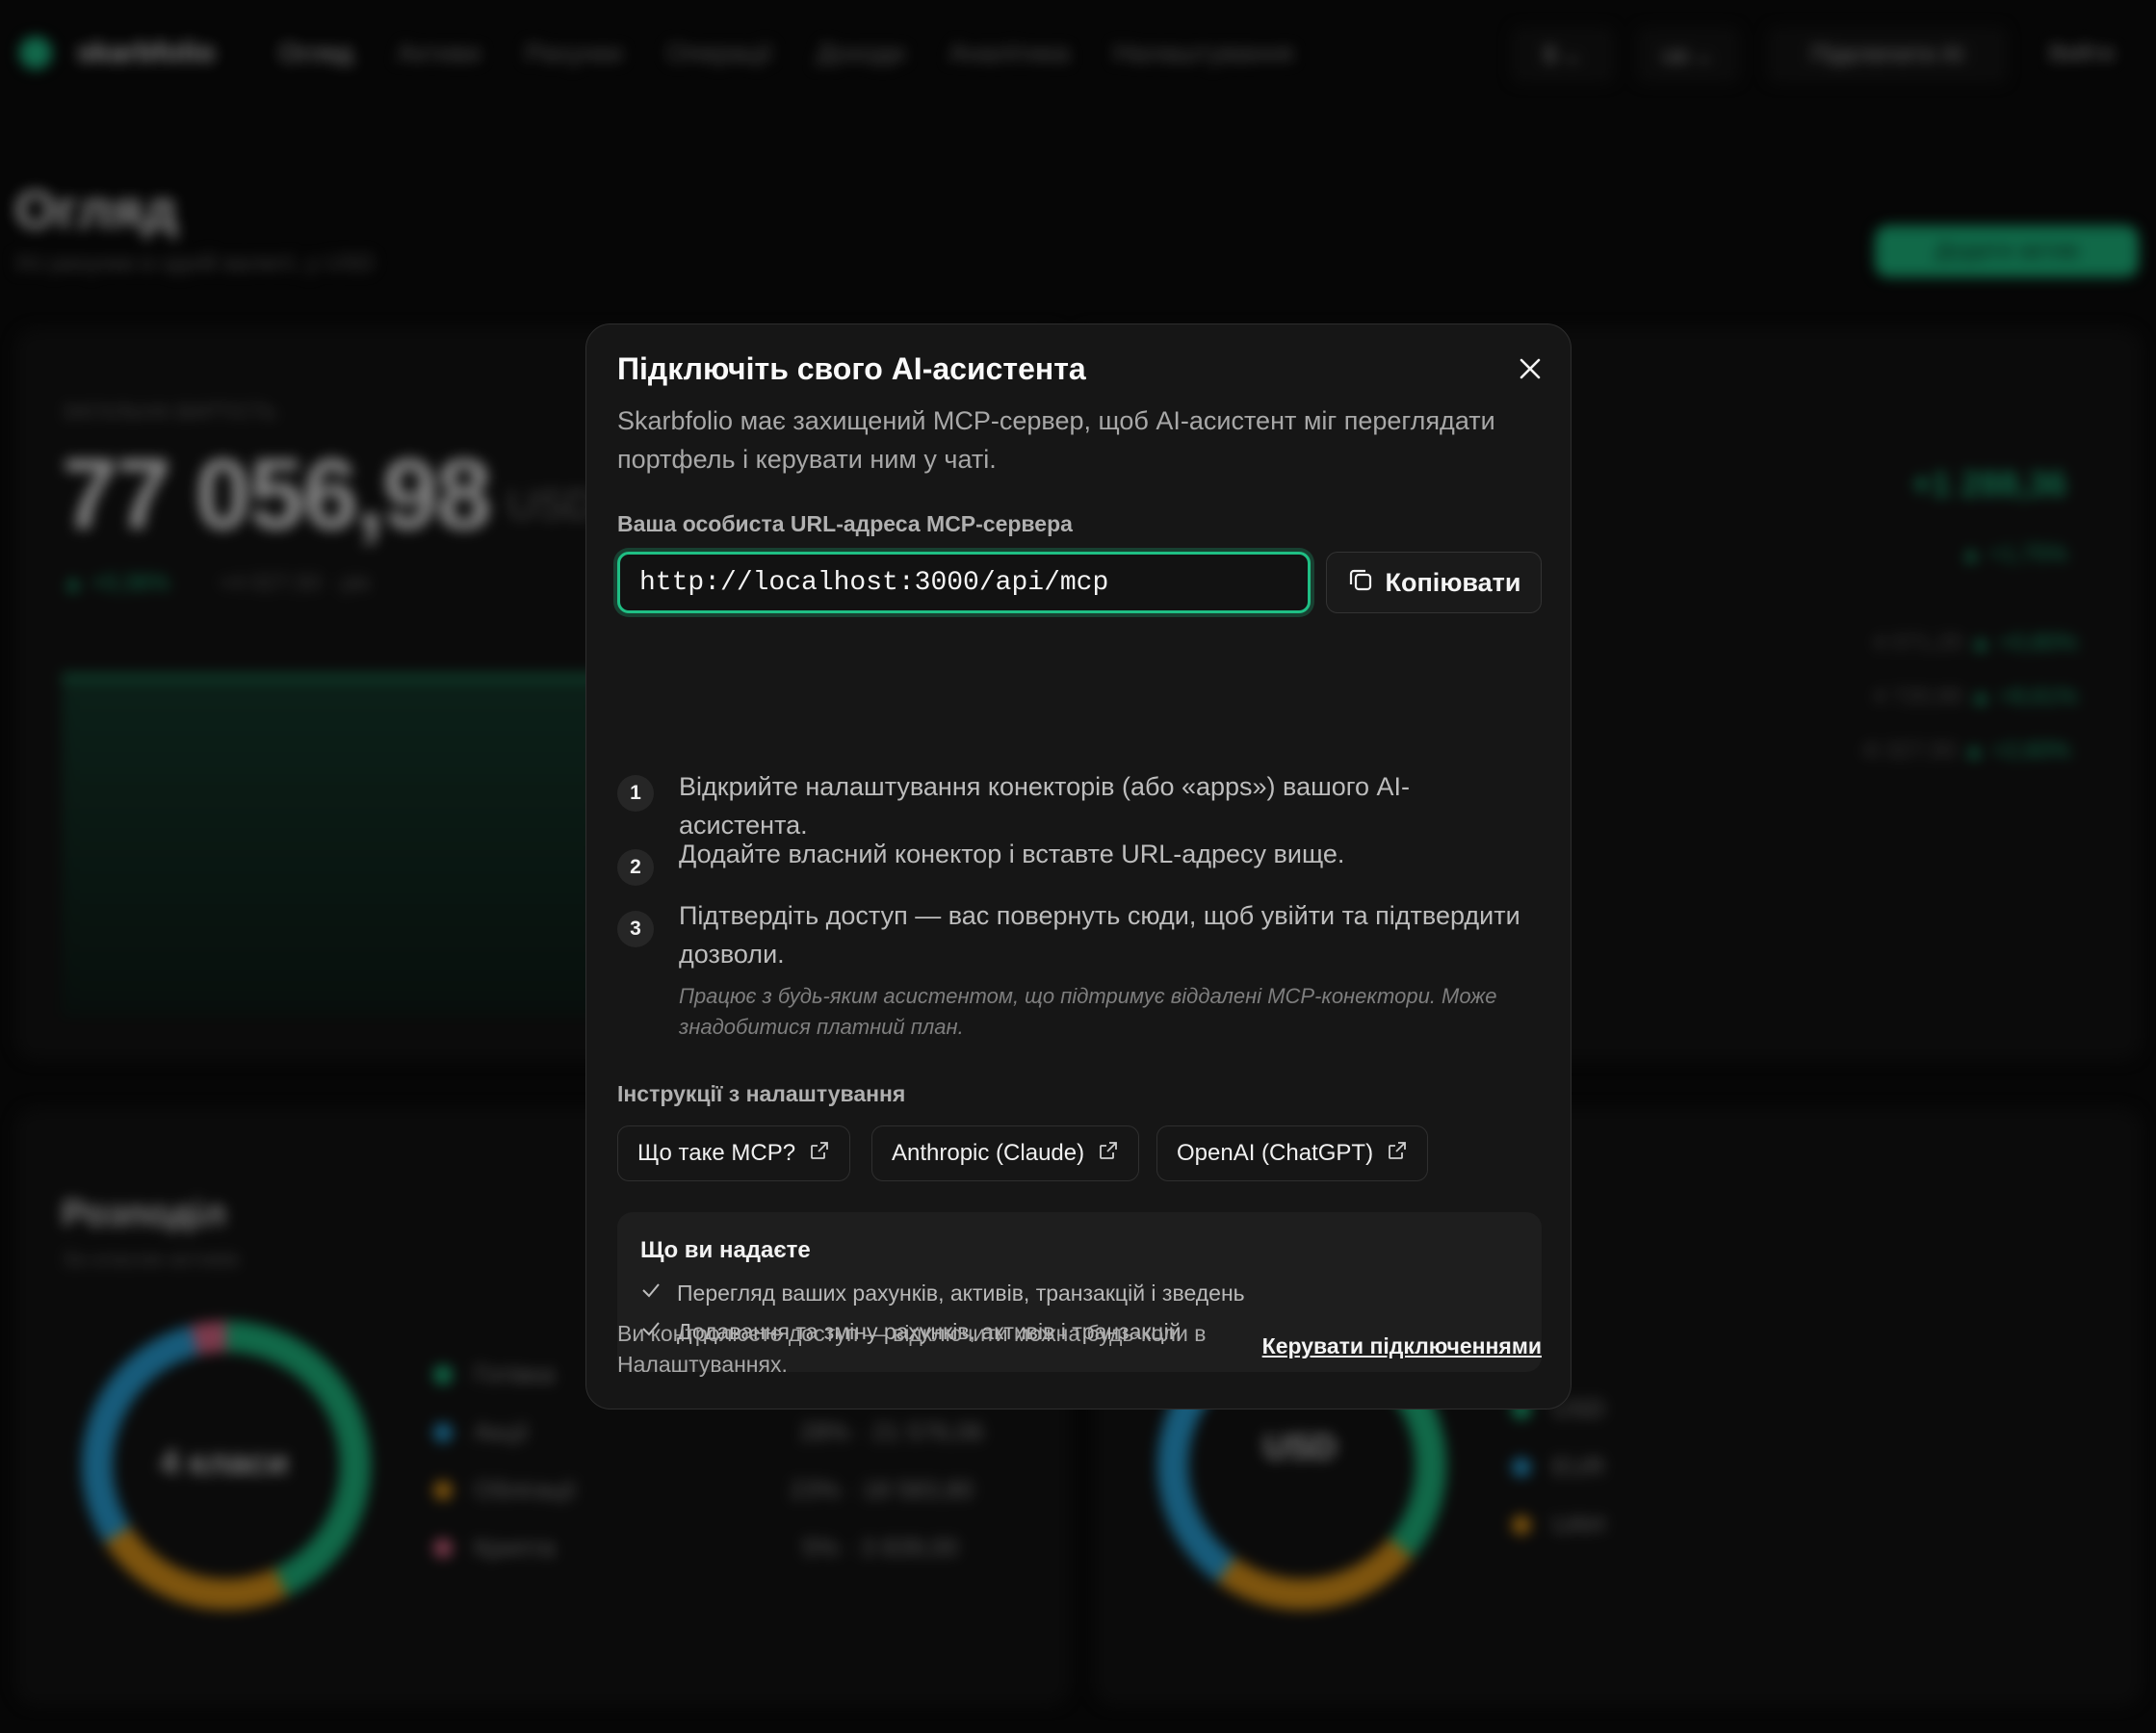  Describe the element at coordinates (725, 1250) in the screenshot. I see `permissions-title: Що ви надаєте` at that location.